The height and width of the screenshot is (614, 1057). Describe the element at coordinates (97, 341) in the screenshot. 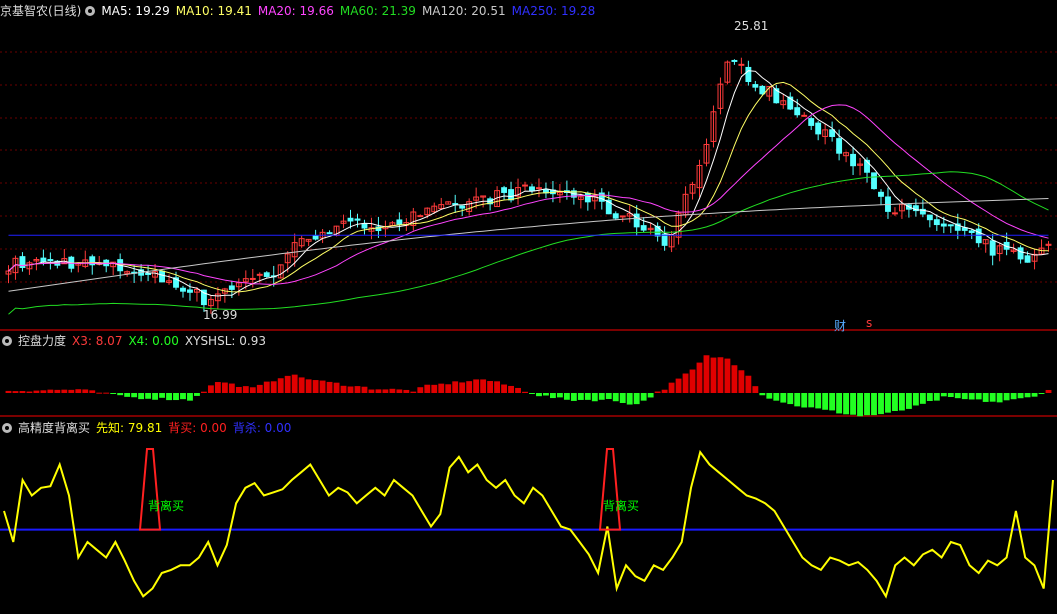

I see `x3-readout: X3: 8.07` at that location.